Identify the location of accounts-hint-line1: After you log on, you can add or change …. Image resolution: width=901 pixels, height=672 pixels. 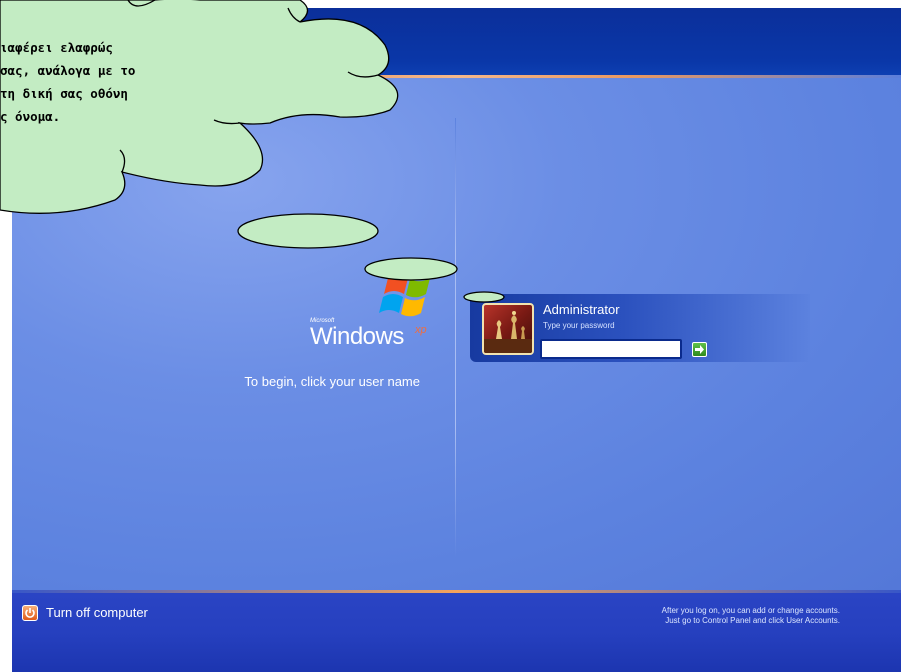
(750, 610).